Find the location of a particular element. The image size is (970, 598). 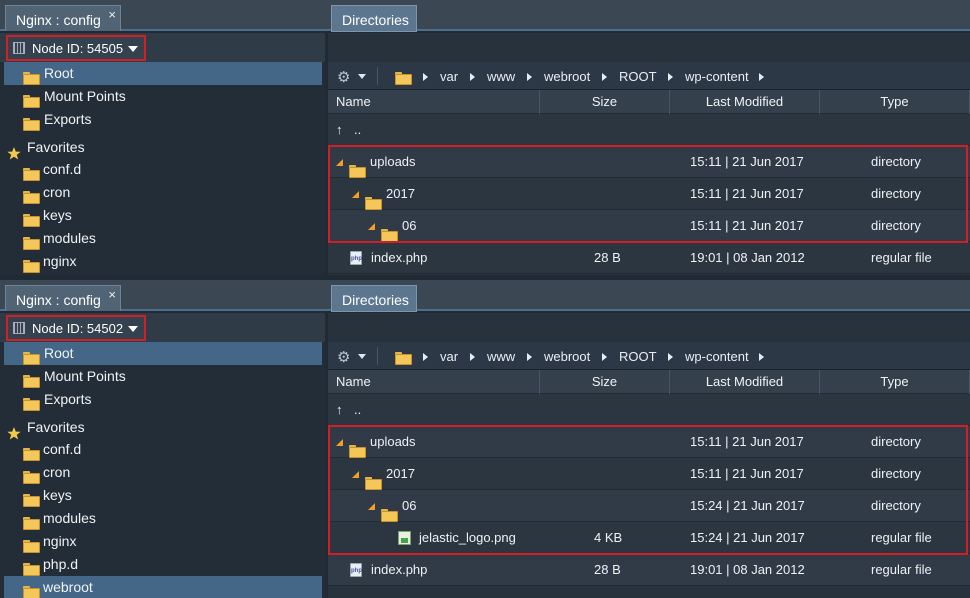

favorites-header: Favorites is located at coordinates (162, 425).